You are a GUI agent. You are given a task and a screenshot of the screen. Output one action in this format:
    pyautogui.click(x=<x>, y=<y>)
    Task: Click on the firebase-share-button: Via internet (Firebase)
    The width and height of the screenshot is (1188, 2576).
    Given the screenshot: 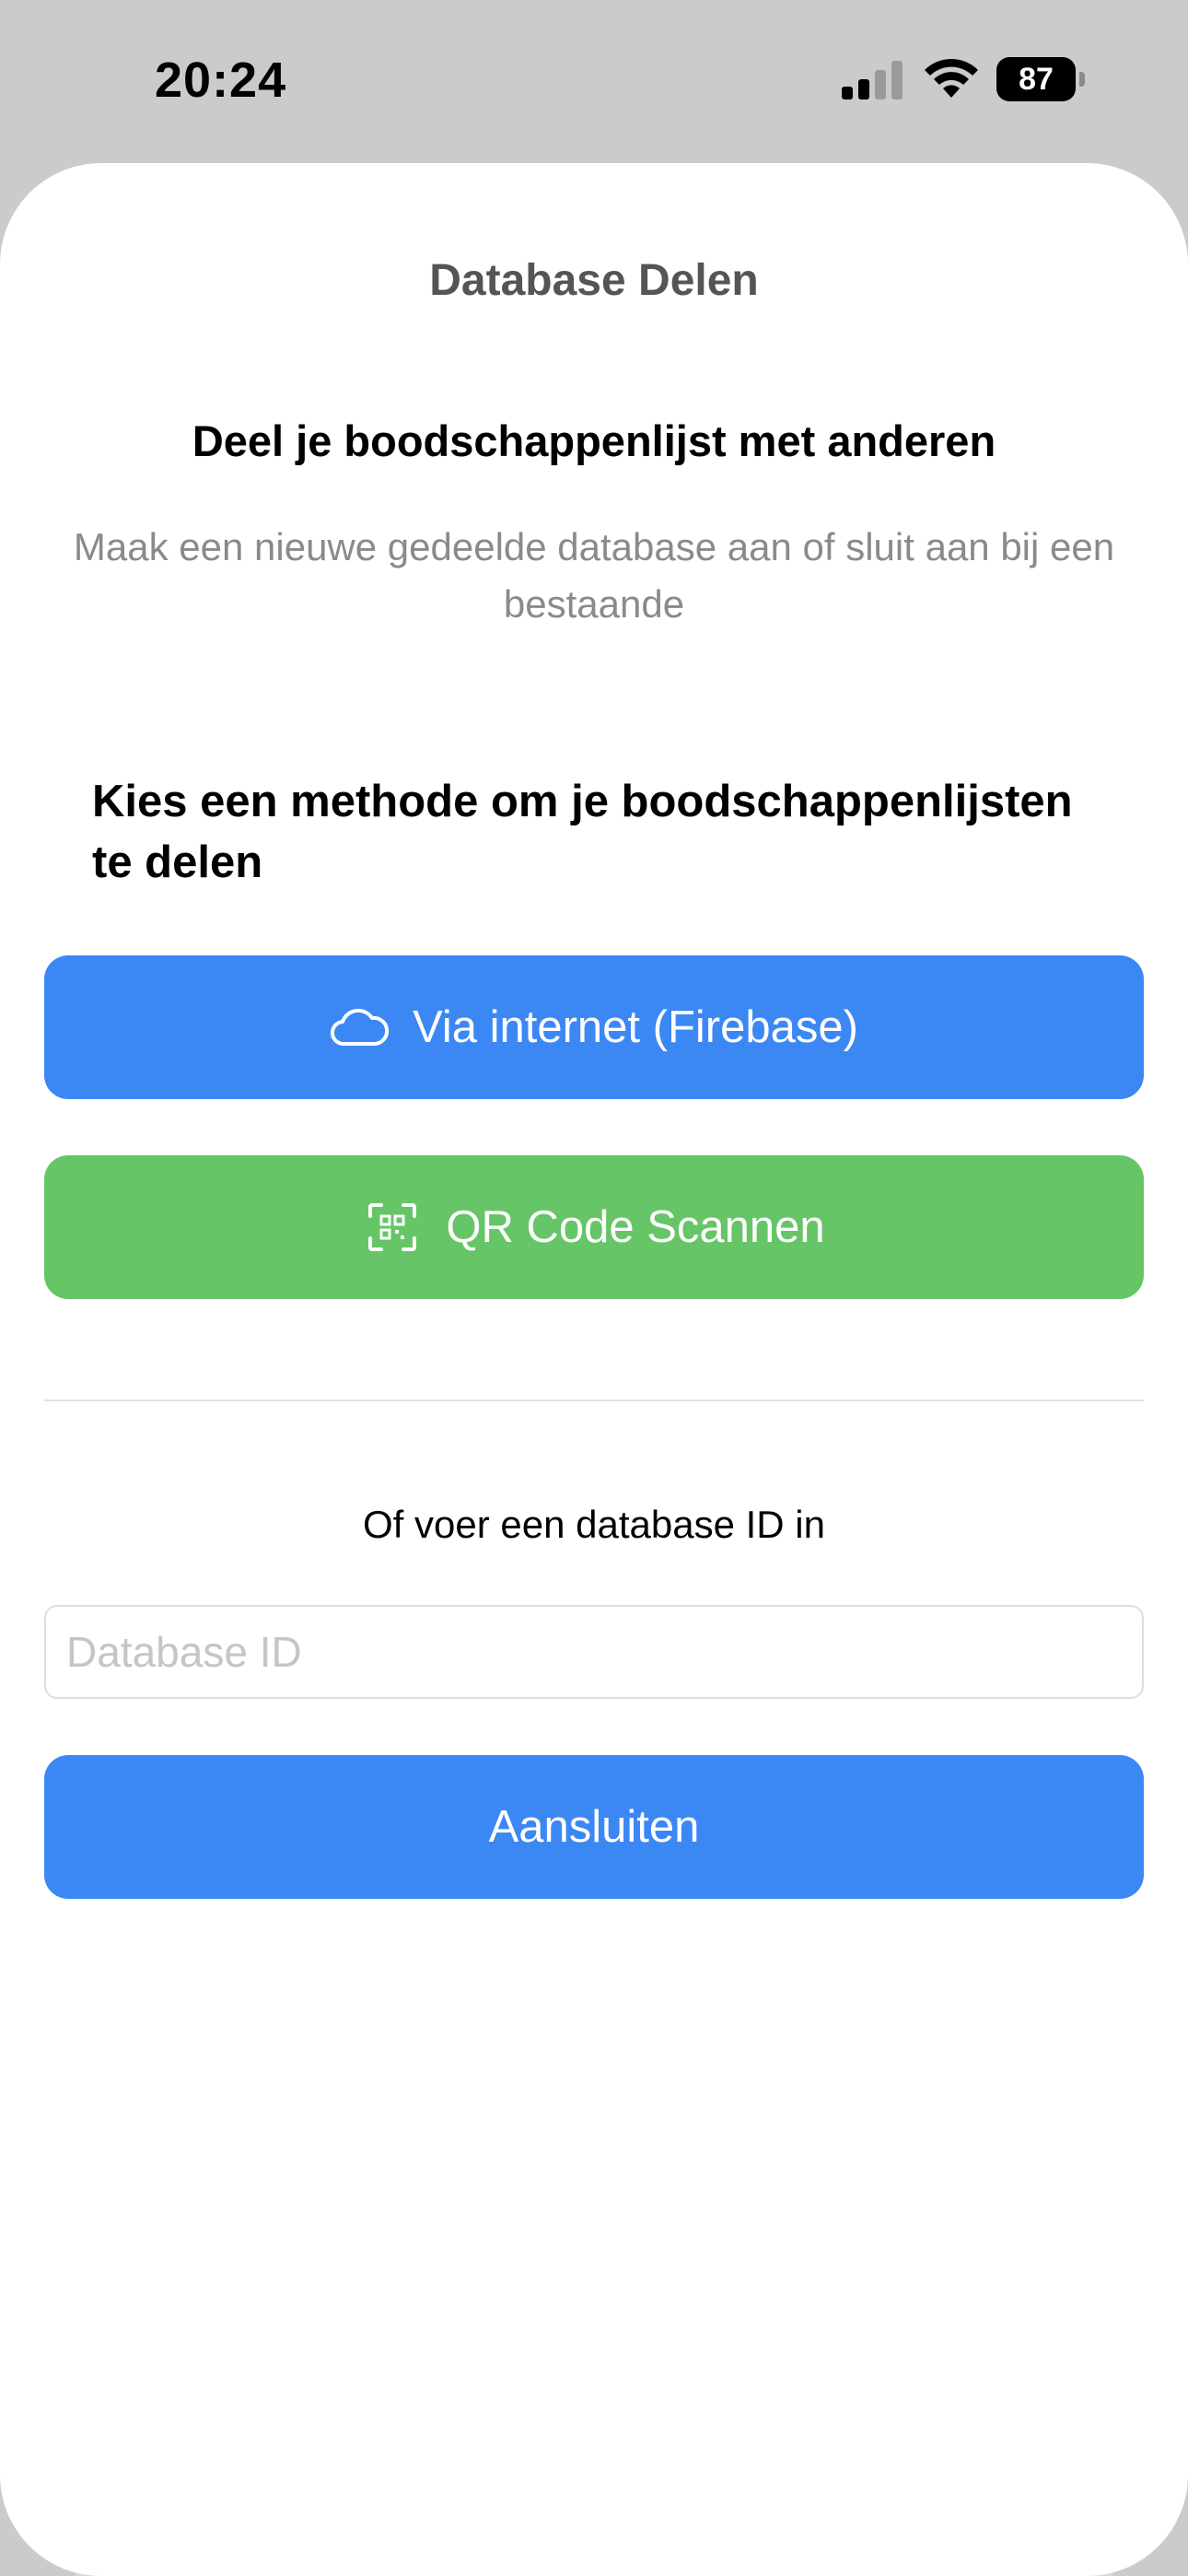 What is the action you would take?
    pyautogui.click(x=594, y=1027)
    